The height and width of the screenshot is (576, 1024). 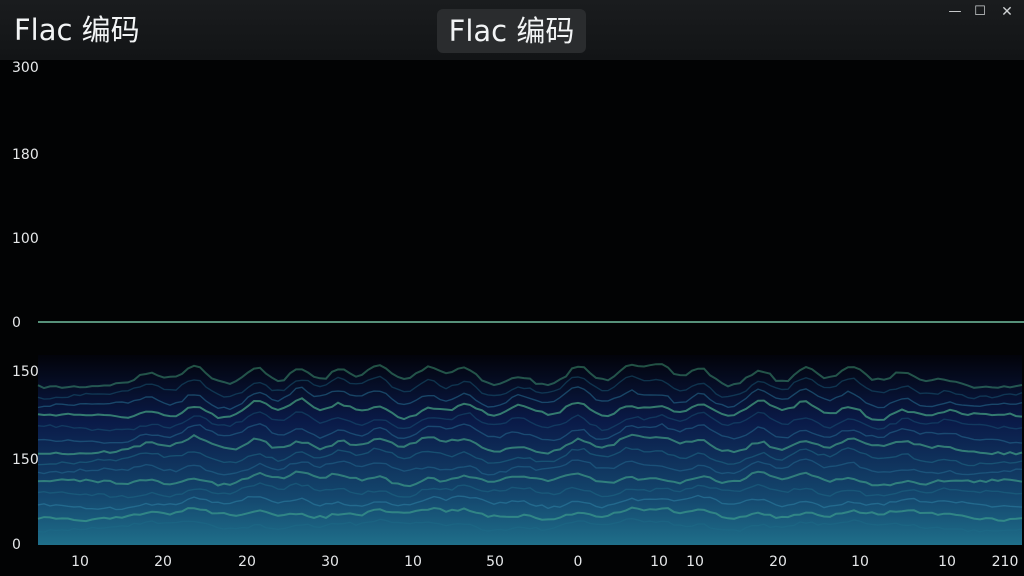 I want to click on center-title-badge: Flac 编码, so click(x=511, y=31).